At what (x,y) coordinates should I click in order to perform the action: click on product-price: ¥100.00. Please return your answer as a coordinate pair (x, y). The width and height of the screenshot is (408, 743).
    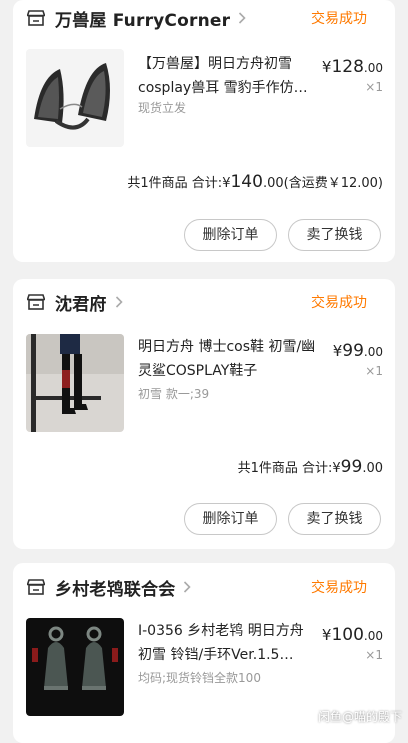
    Looking at the image, I should click on (352, 635).